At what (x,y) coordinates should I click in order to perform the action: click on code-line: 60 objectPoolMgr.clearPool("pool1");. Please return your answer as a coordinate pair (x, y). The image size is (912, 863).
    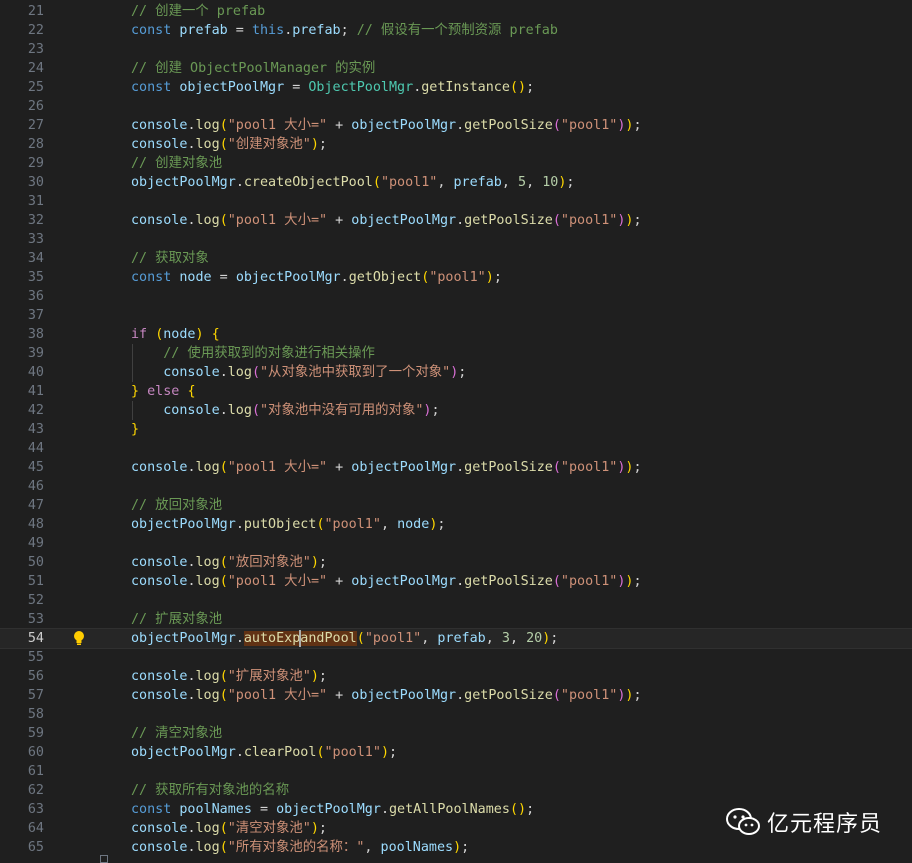
    Looking at the image, I should click on (456, 752).